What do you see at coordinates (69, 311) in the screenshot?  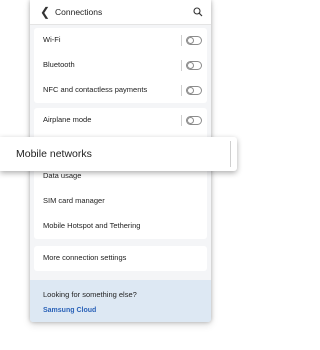 I see `samsung-cloud-link: Samsung Cloud` at bounding box center [69, 311].